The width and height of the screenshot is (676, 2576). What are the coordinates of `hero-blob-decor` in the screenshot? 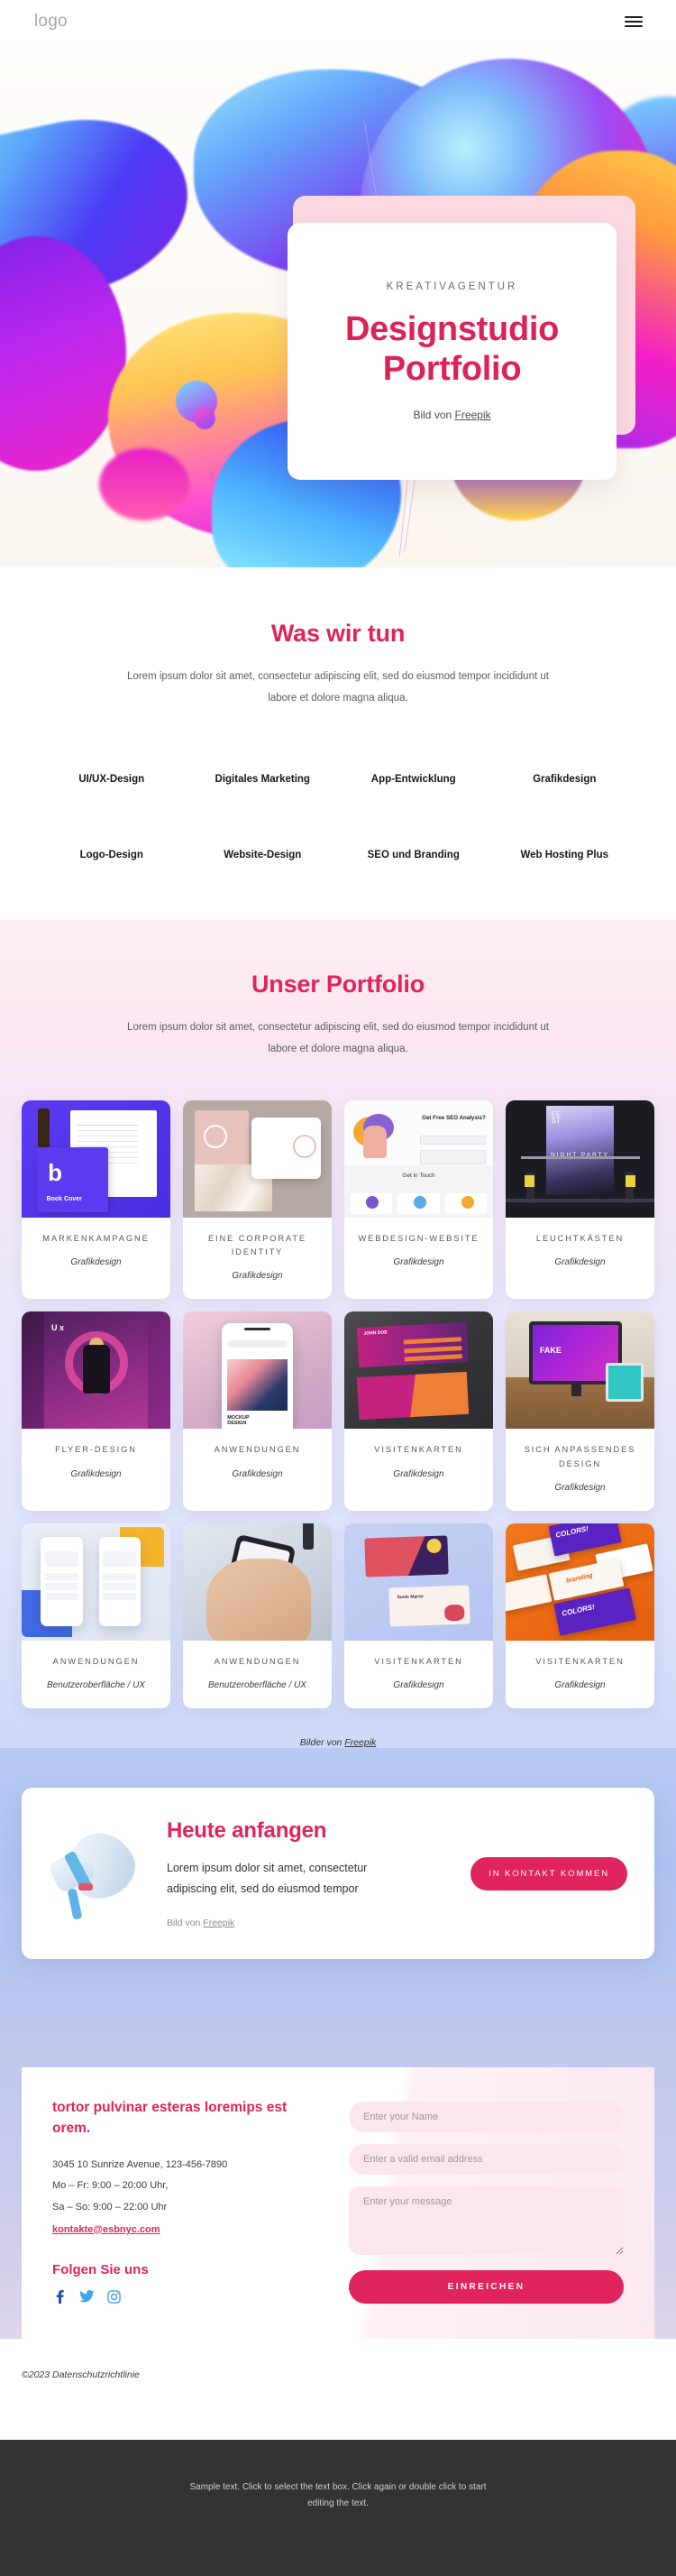 It's located at (144, 484).